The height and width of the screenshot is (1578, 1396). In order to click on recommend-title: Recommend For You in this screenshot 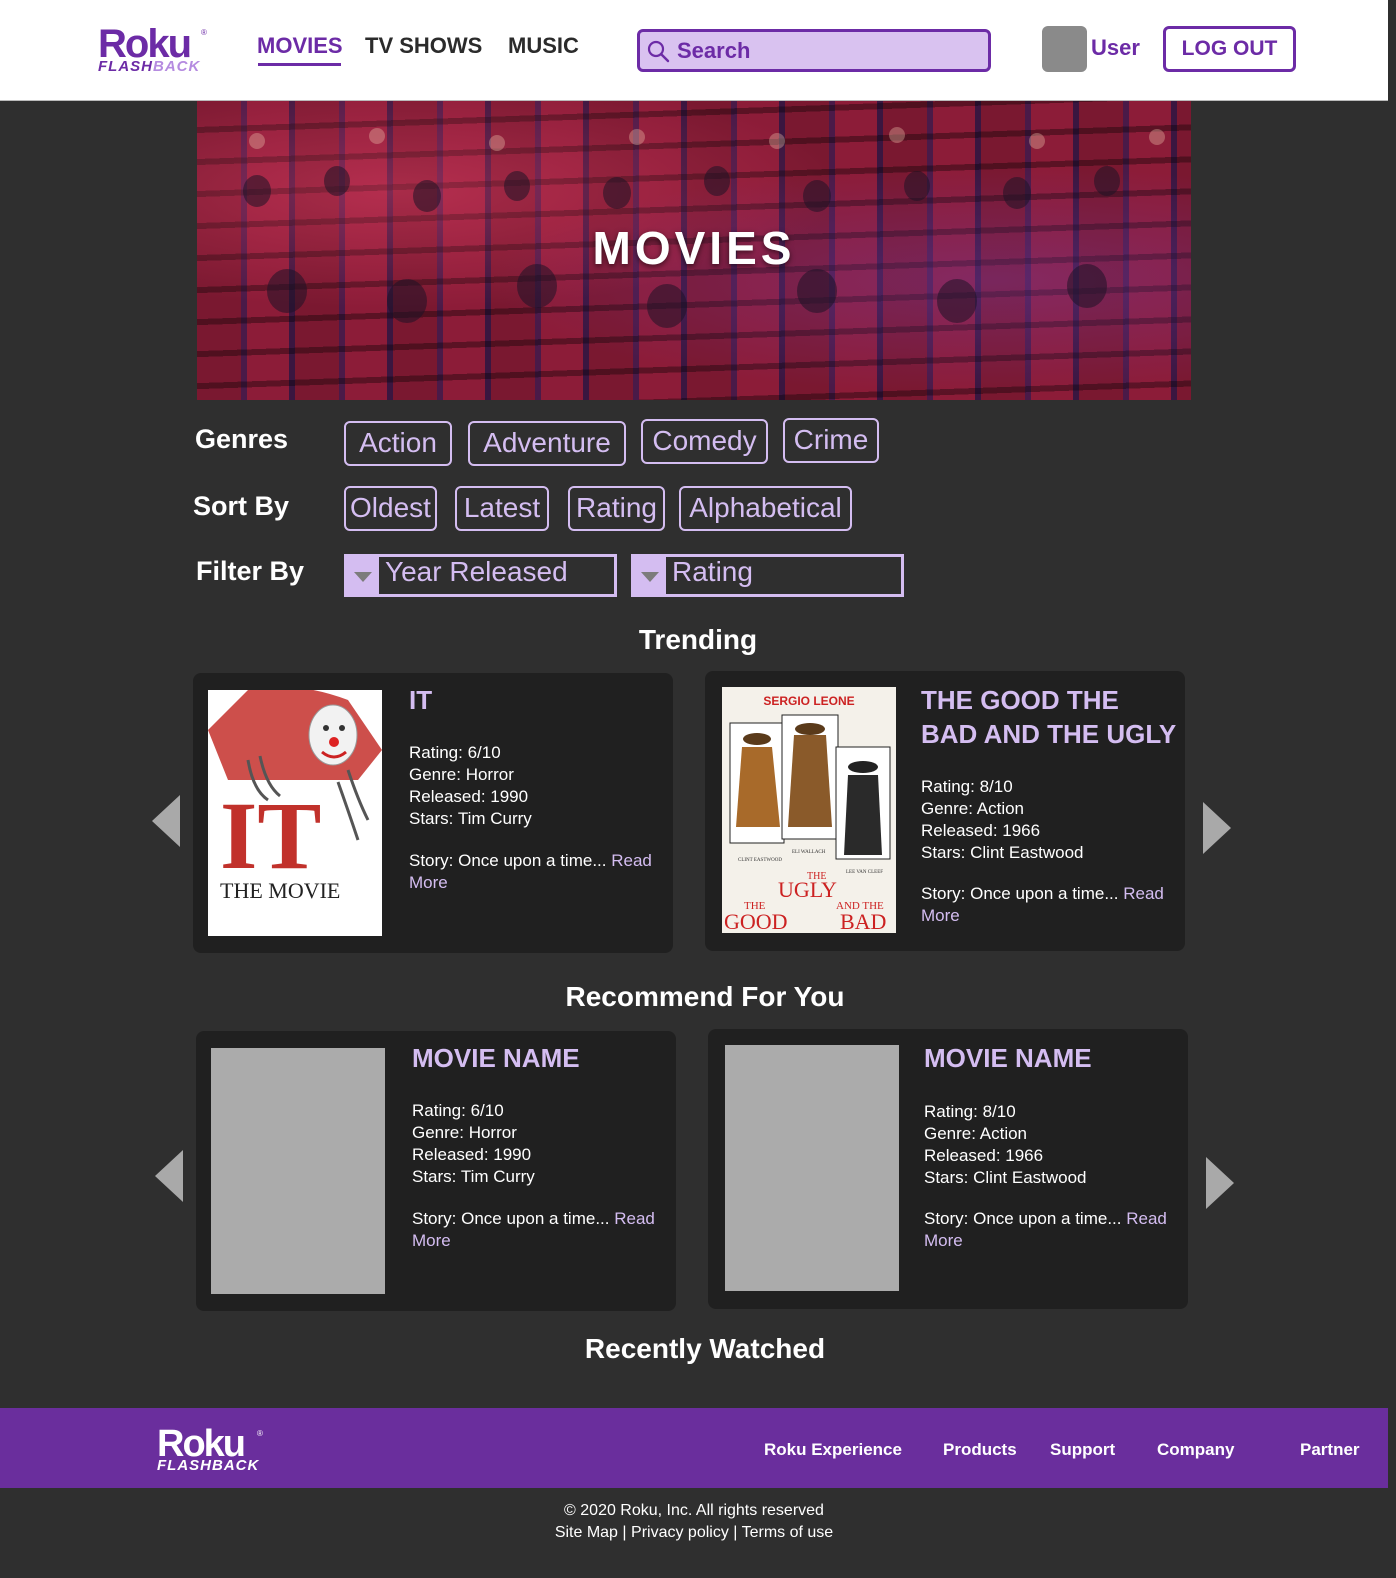, I will do `click(705, 996)`.